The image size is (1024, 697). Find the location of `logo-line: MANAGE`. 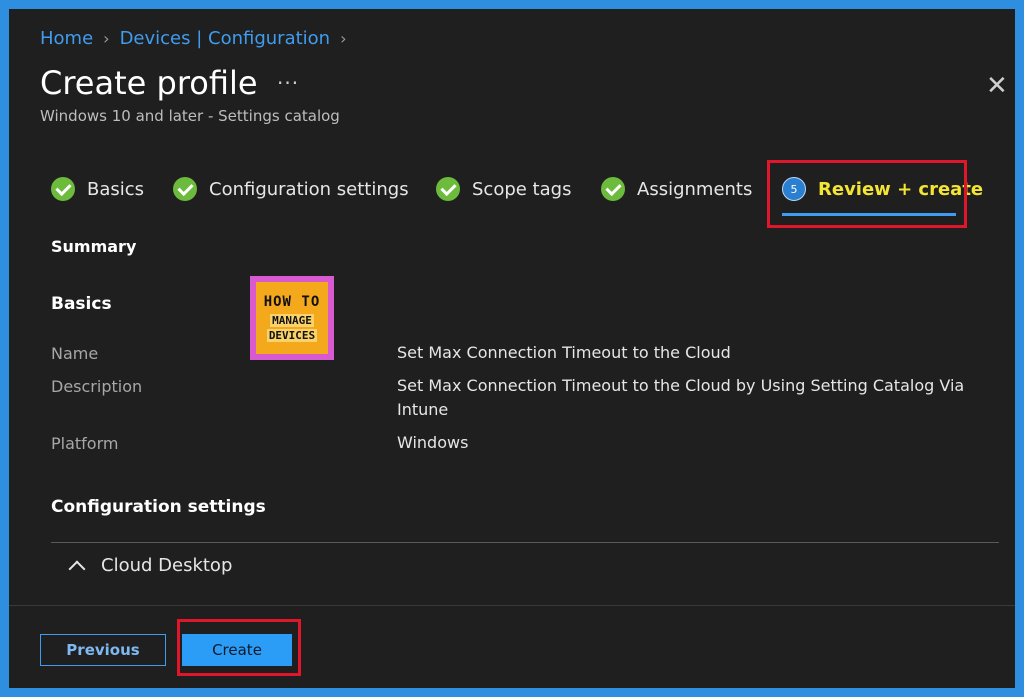

logo-line: MANAGE is located at coordinates (292, 320).